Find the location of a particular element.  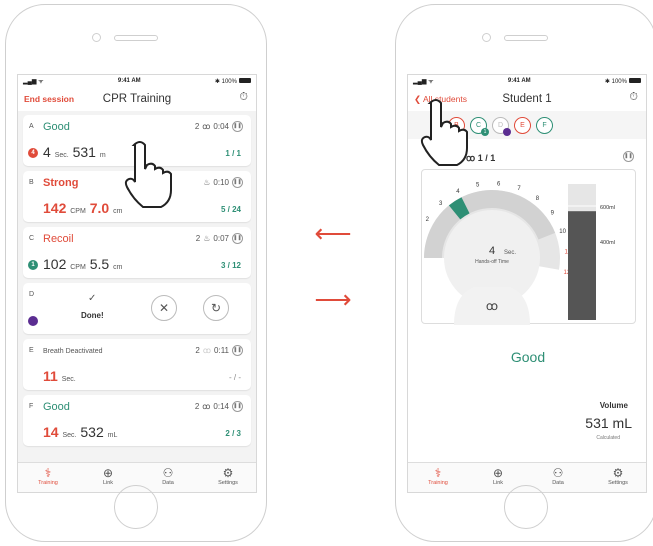

student-color-dot is located at coordinates (33, 321).